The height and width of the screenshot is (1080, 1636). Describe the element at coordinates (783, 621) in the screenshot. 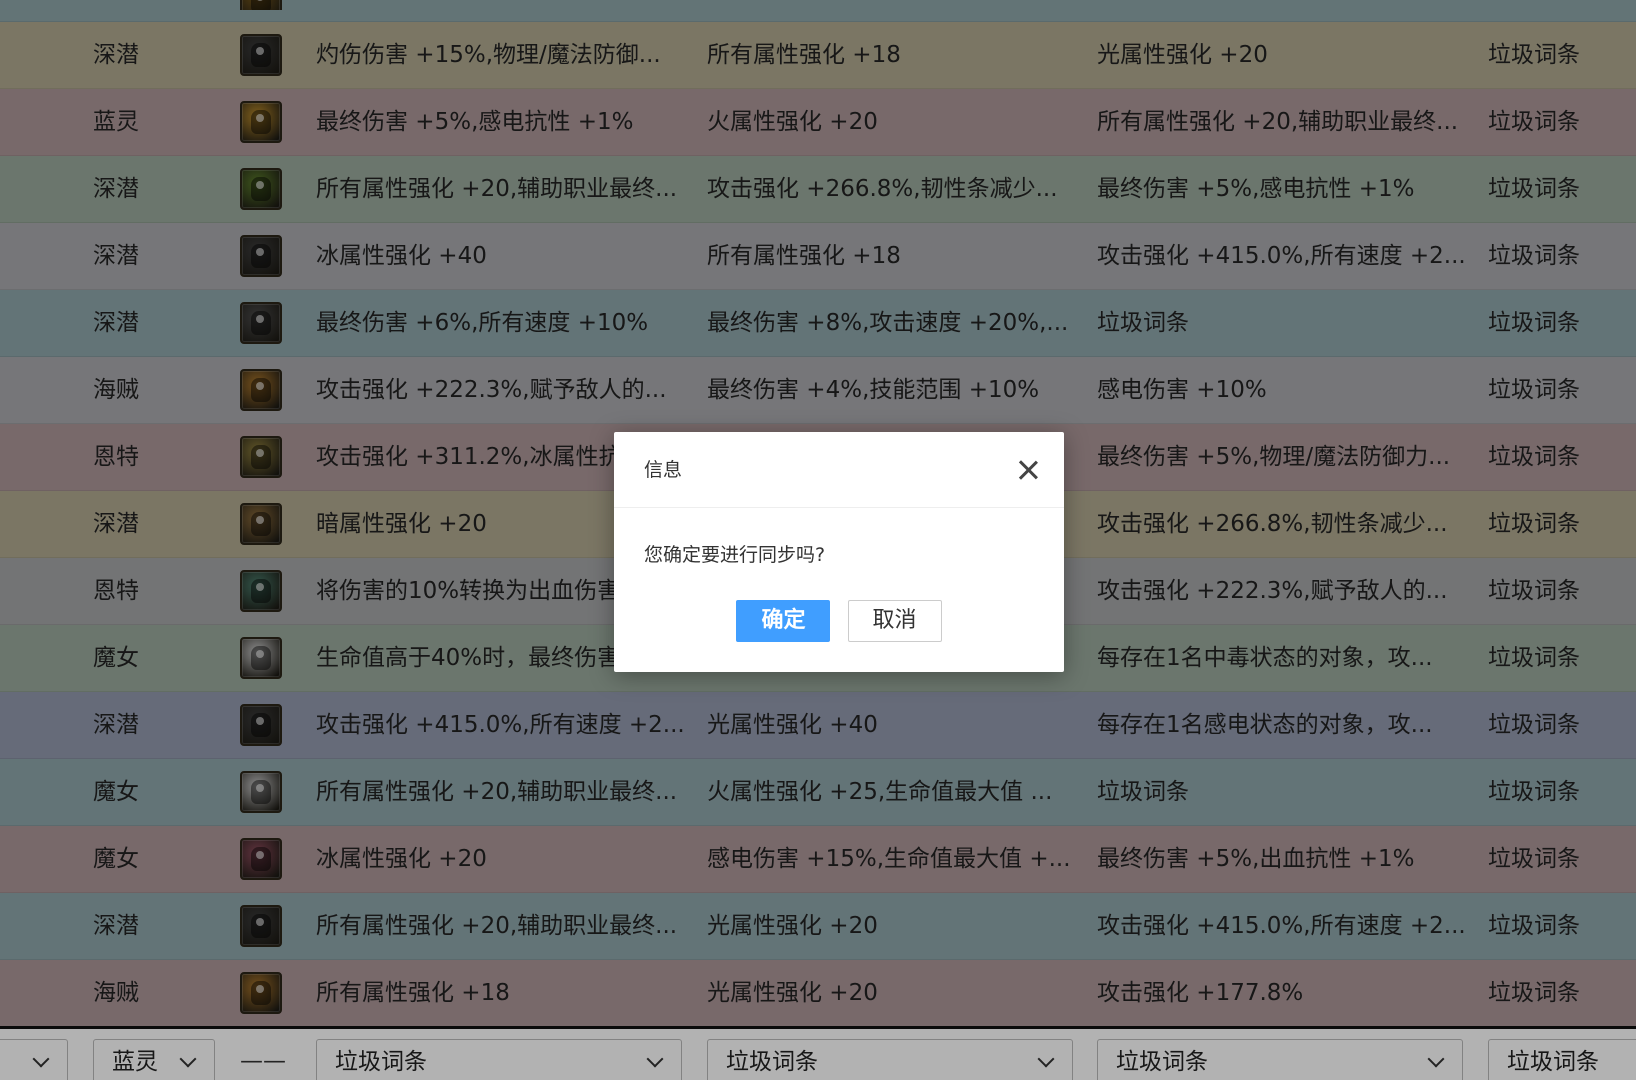

I see `confirm-button: 确定` at that location.